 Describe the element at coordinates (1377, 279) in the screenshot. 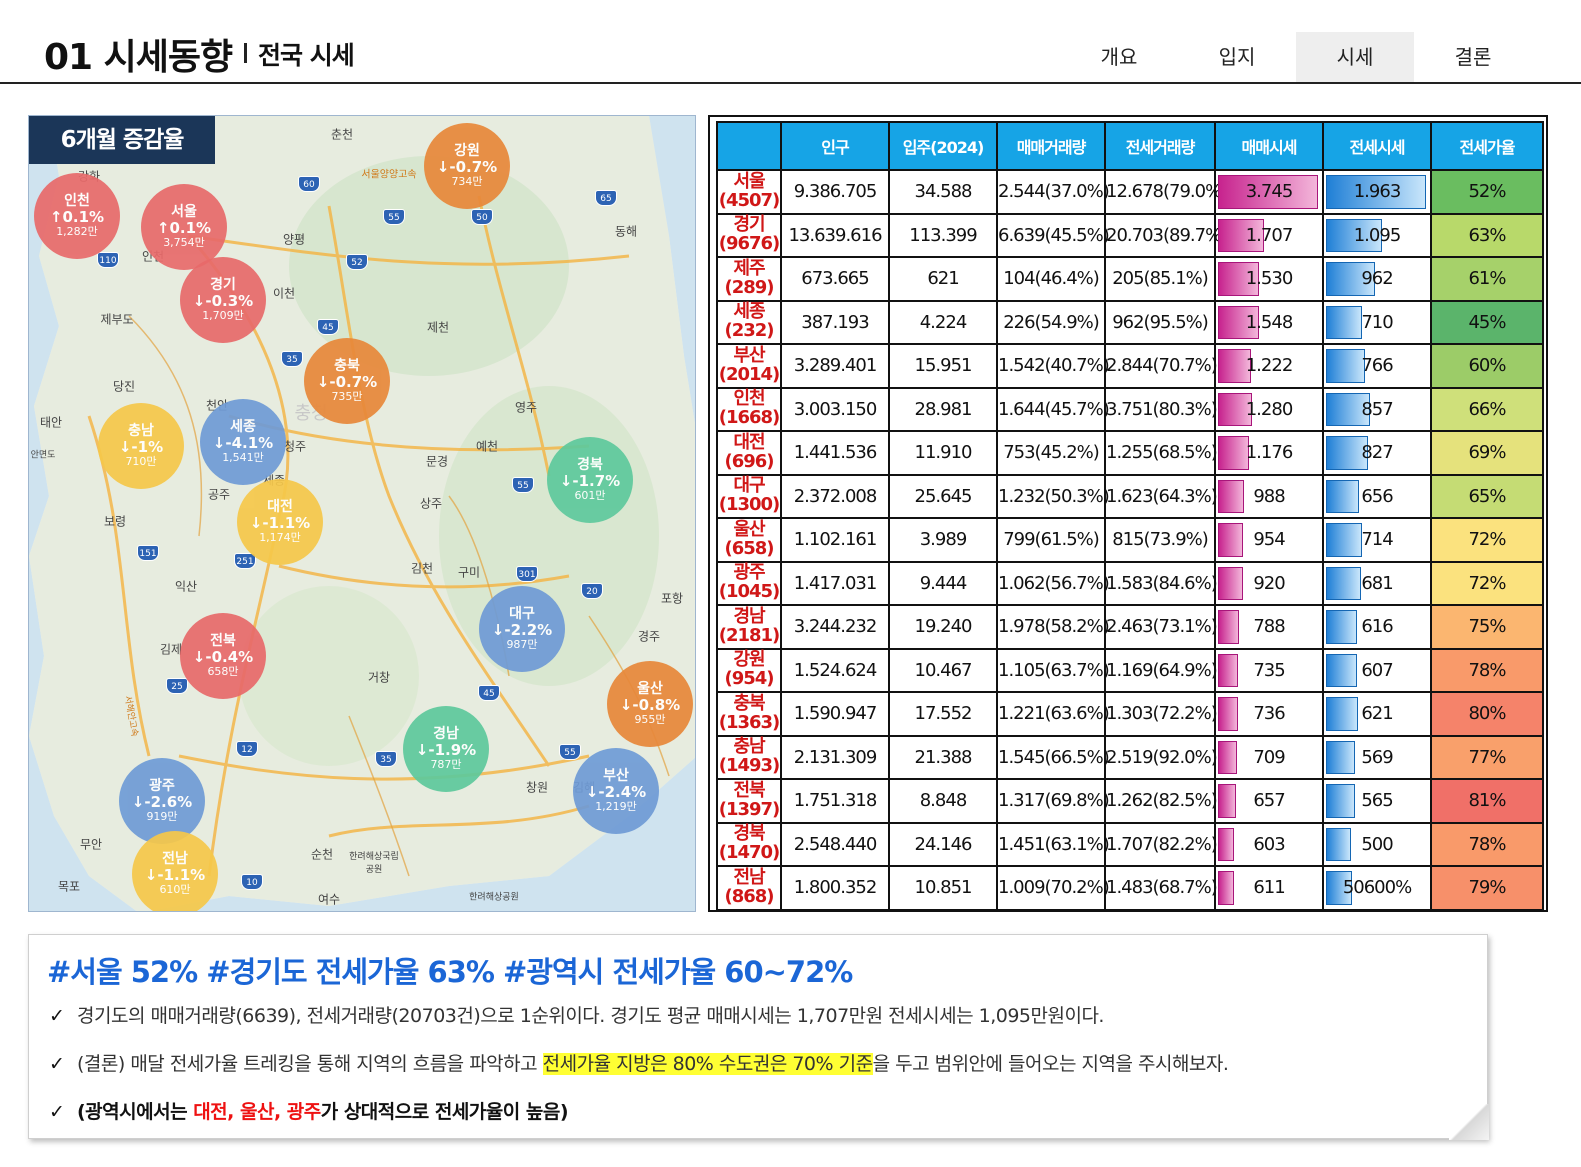

I see `jeonse-price-value: 962` at that location.